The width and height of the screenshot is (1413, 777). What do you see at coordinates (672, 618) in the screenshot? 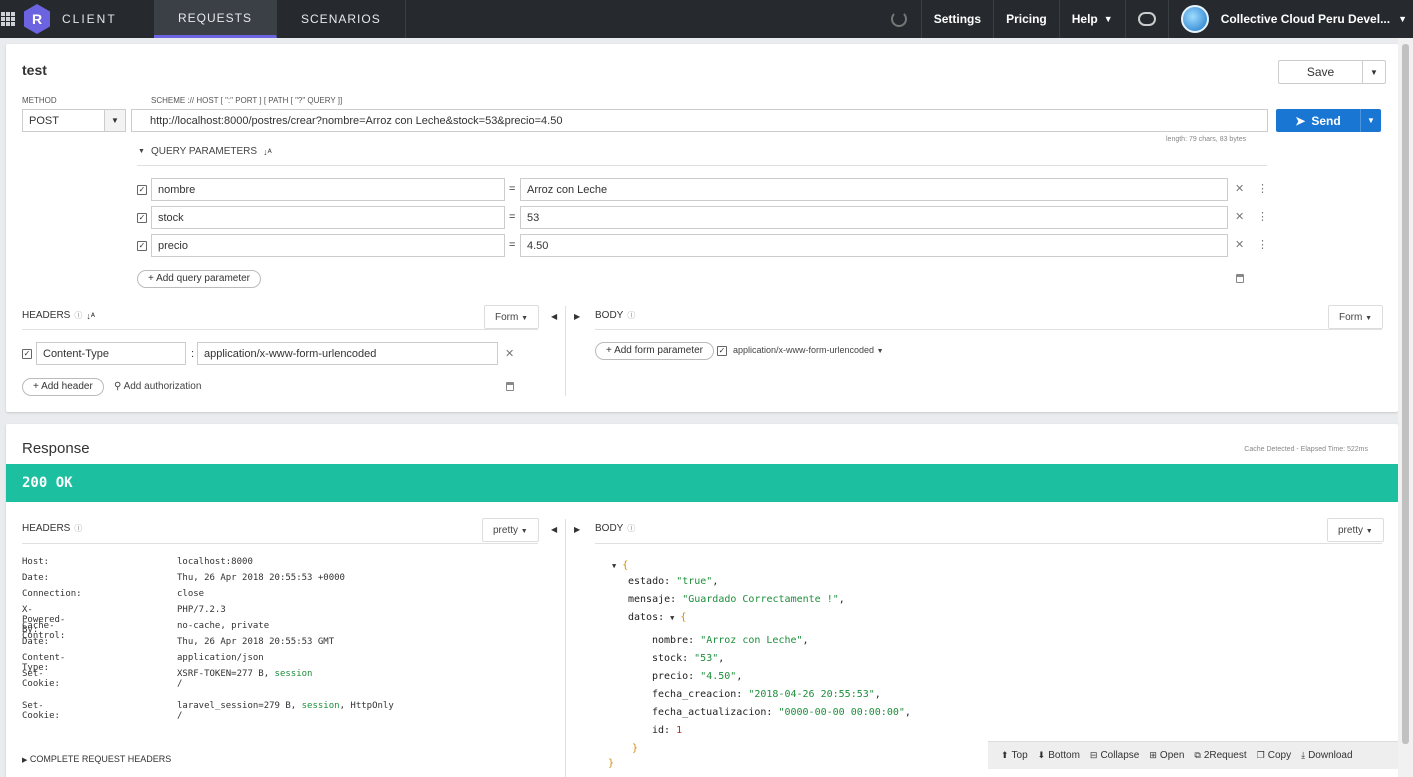
I see `caret-down-icon: ▼` at bounding box center [672, 618].